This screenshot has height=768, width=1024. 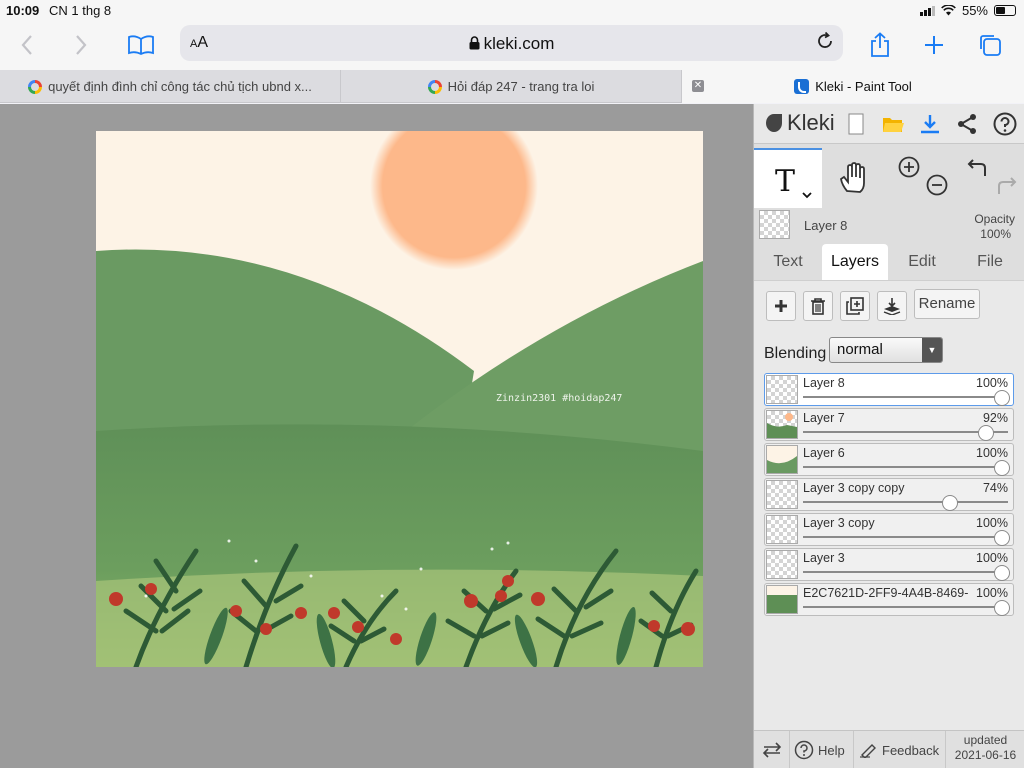 I want to click on book-icon, so click(x=141, y=45).